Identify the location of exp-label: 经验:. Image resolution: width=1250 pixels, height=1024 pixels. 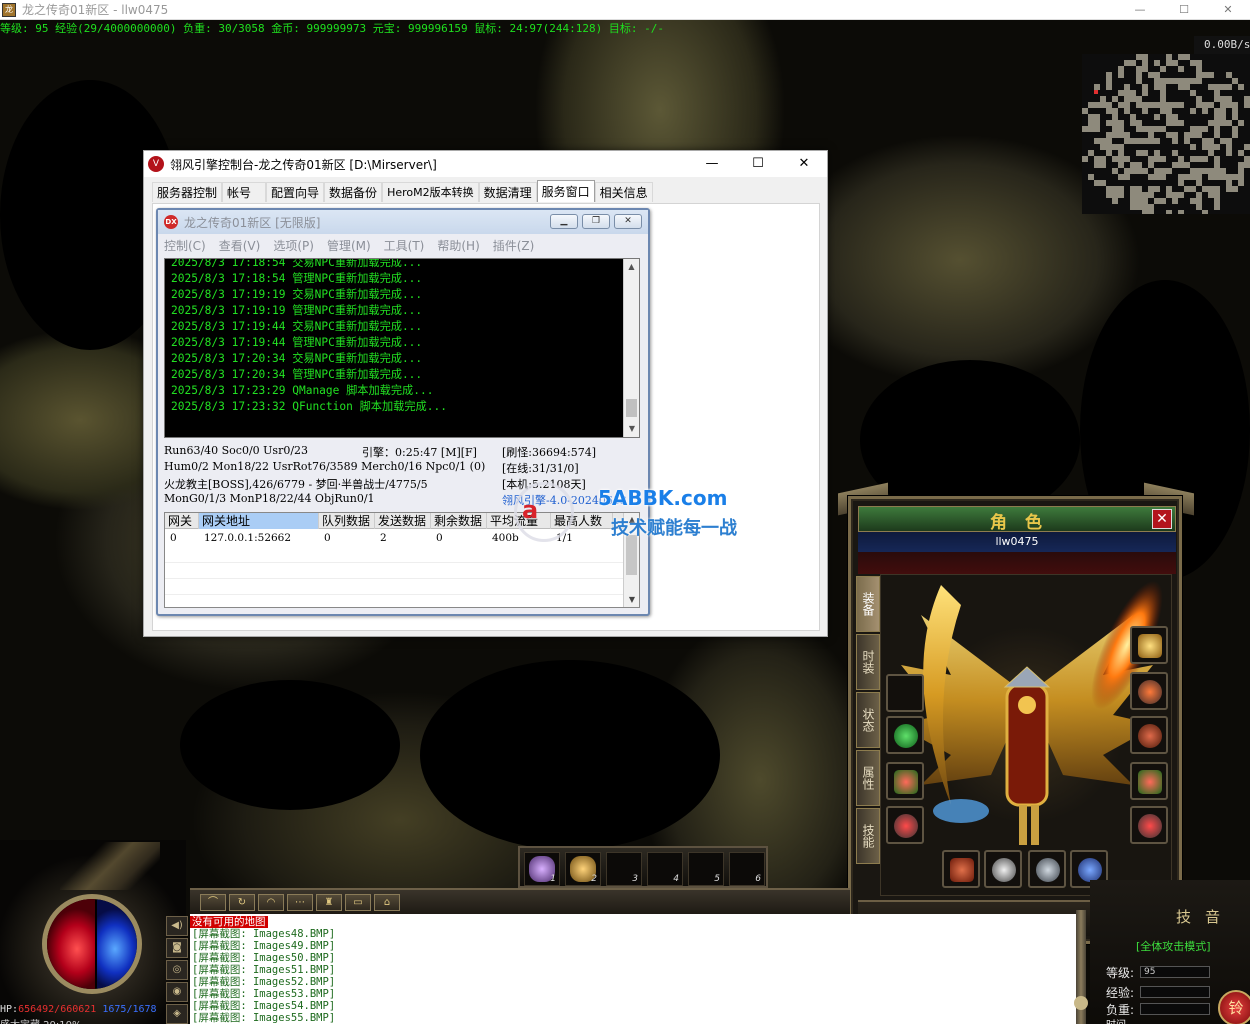
(1120, 993).